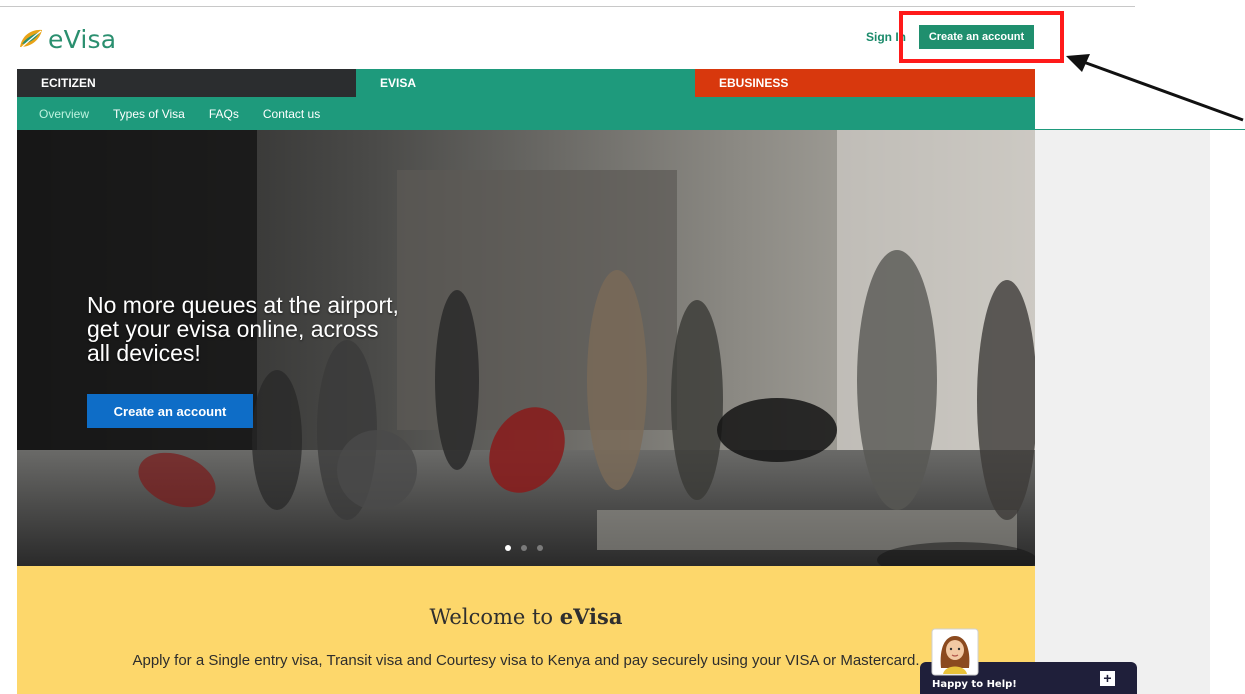  I want to click on logo: eVisa, so click(67, 39).